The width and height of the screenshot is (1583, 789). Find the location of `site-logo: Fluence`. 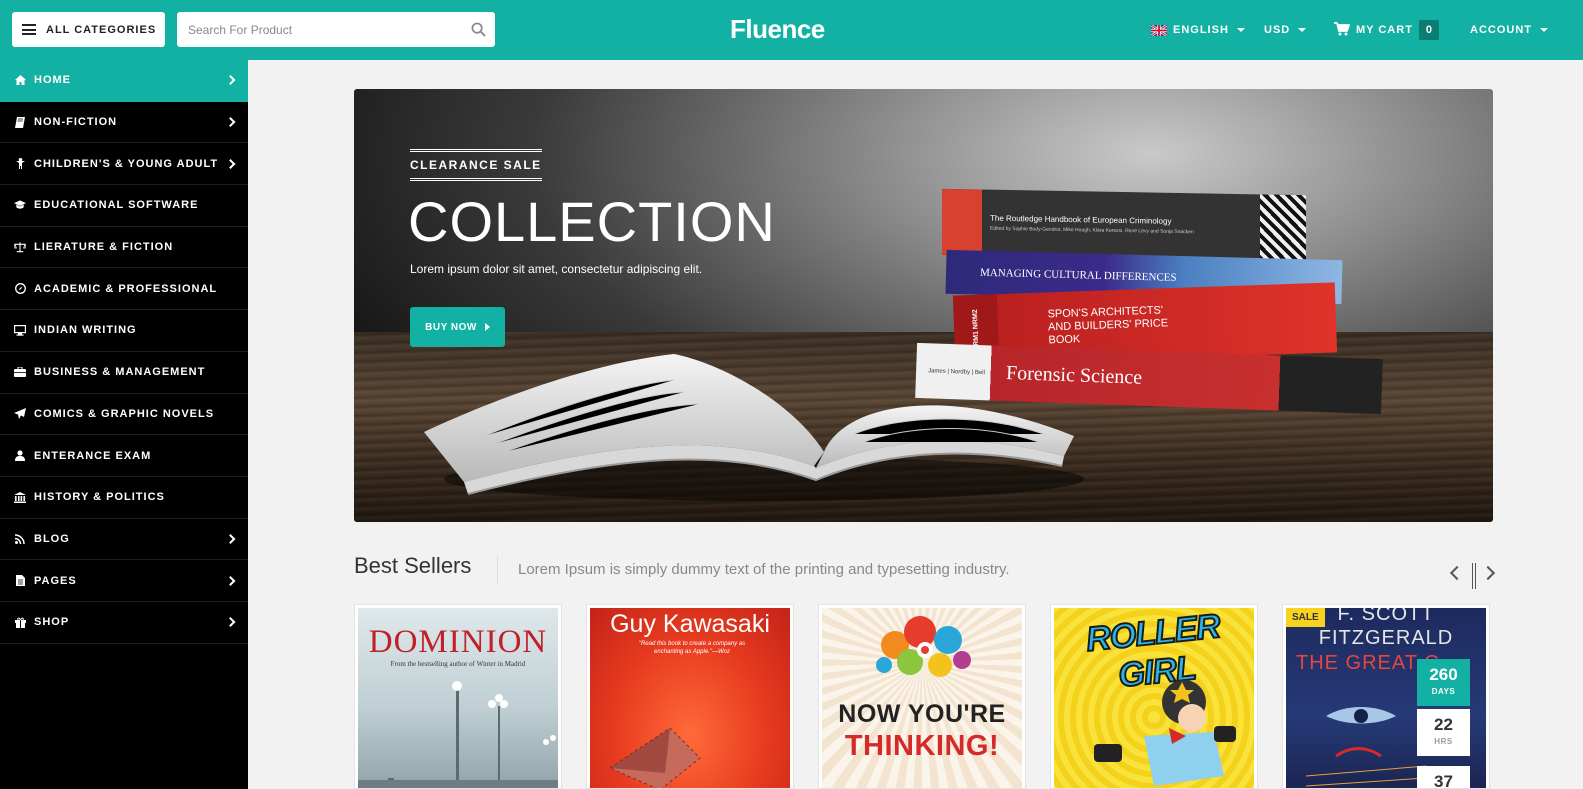

site-logo: Fluence is located at coordinates (777, 29).